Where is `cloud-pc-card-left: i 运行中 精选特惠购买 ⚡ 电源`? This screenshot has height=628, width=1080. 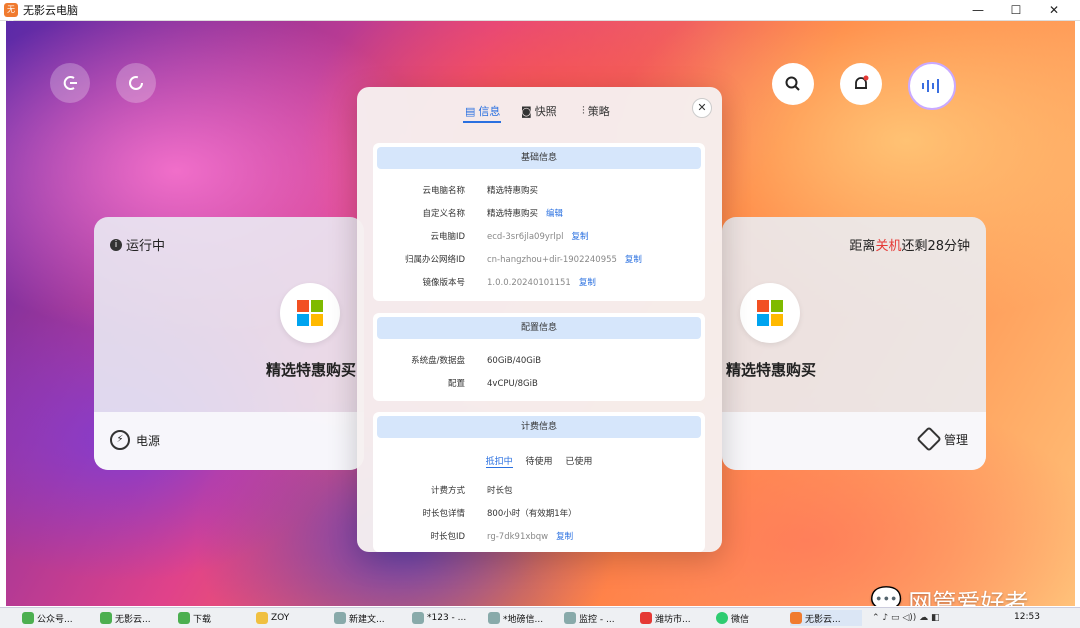 cloud-pc-card-left: i 运行中 精选特惠购买 ⚡ 电源 is located at coordinates (229, 343).